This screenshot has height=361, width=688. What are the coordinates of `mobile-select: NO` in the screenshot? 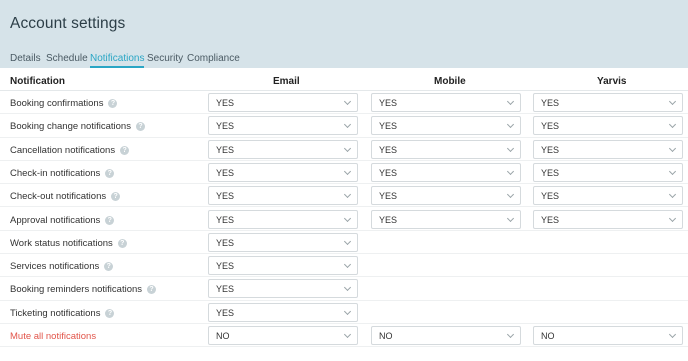 It's located at (446, 335).